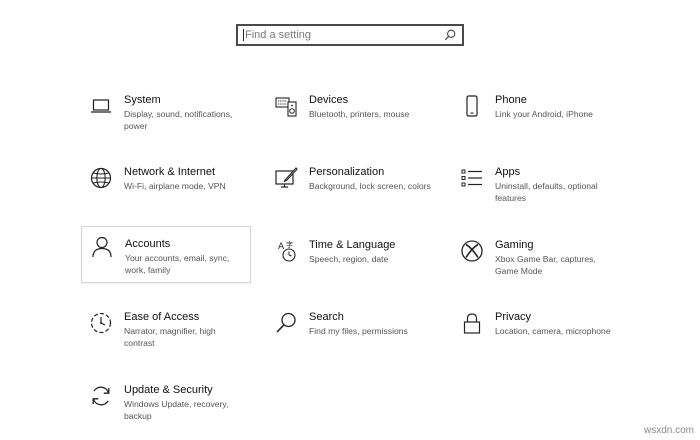 This screenshot has height=440, width=700. I want to click on pen-monitor-icon, so click(286, 178).